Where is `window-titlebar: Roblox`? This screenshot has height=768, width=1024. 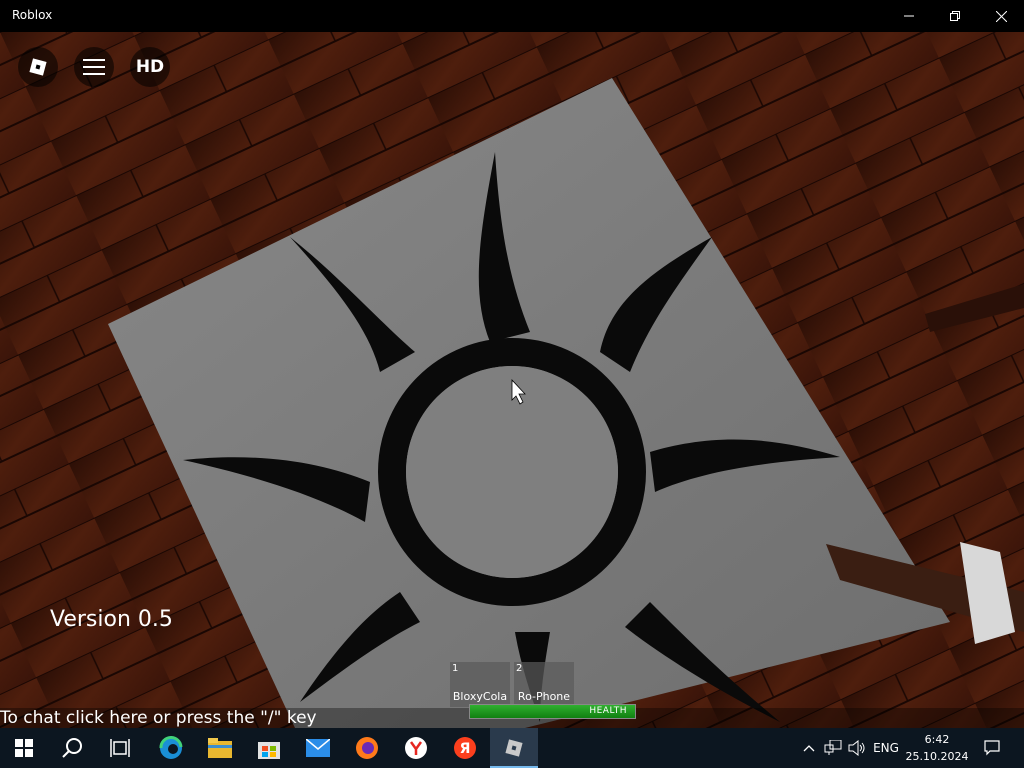
window-titlebar: Roblox is located at coordinates (512, 16).